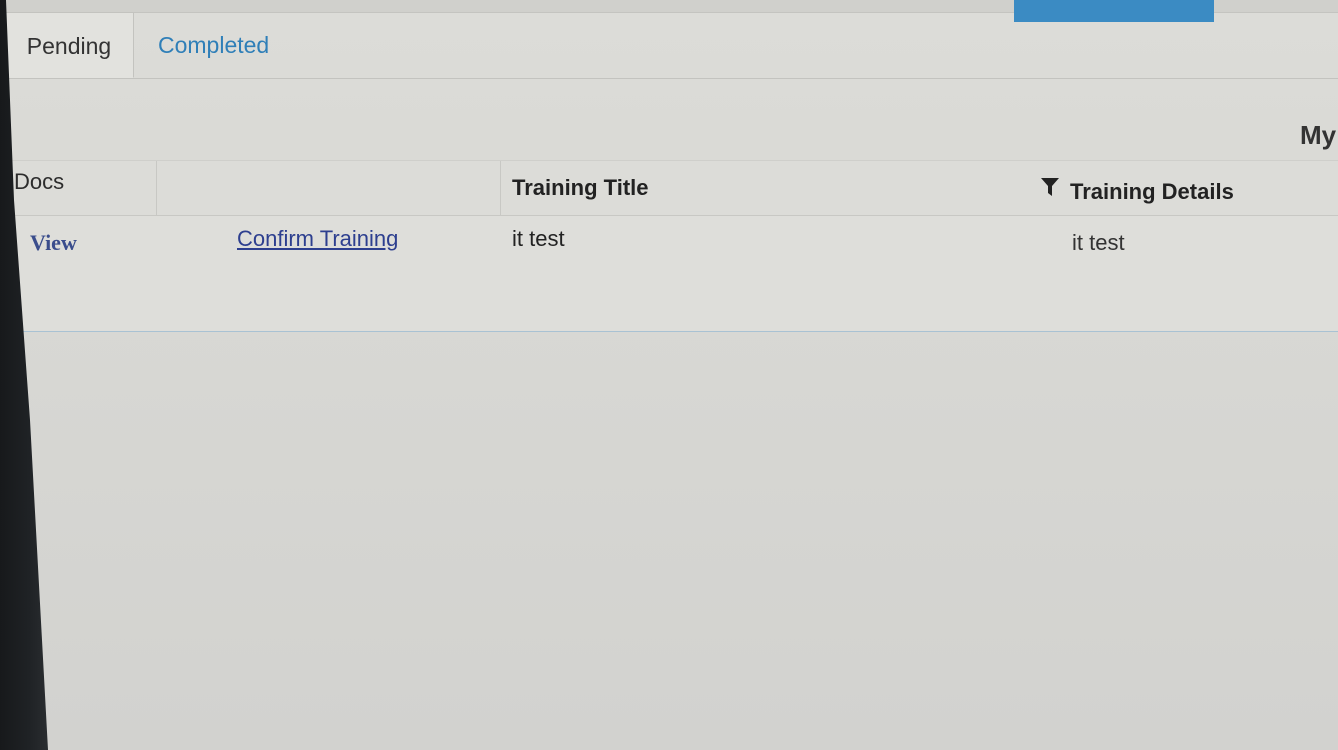  Describe the element at coordinates (1098, 242) in the screenshot. I see `training-details-cell: it test` at that location.